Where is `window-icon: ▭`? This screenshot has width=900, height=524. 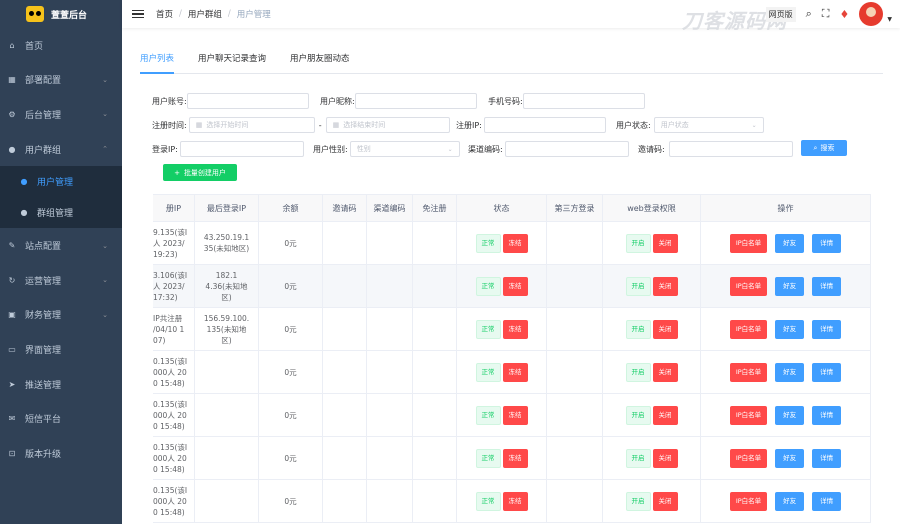 window-icon: ▭ is located at coordinates (12, 349).